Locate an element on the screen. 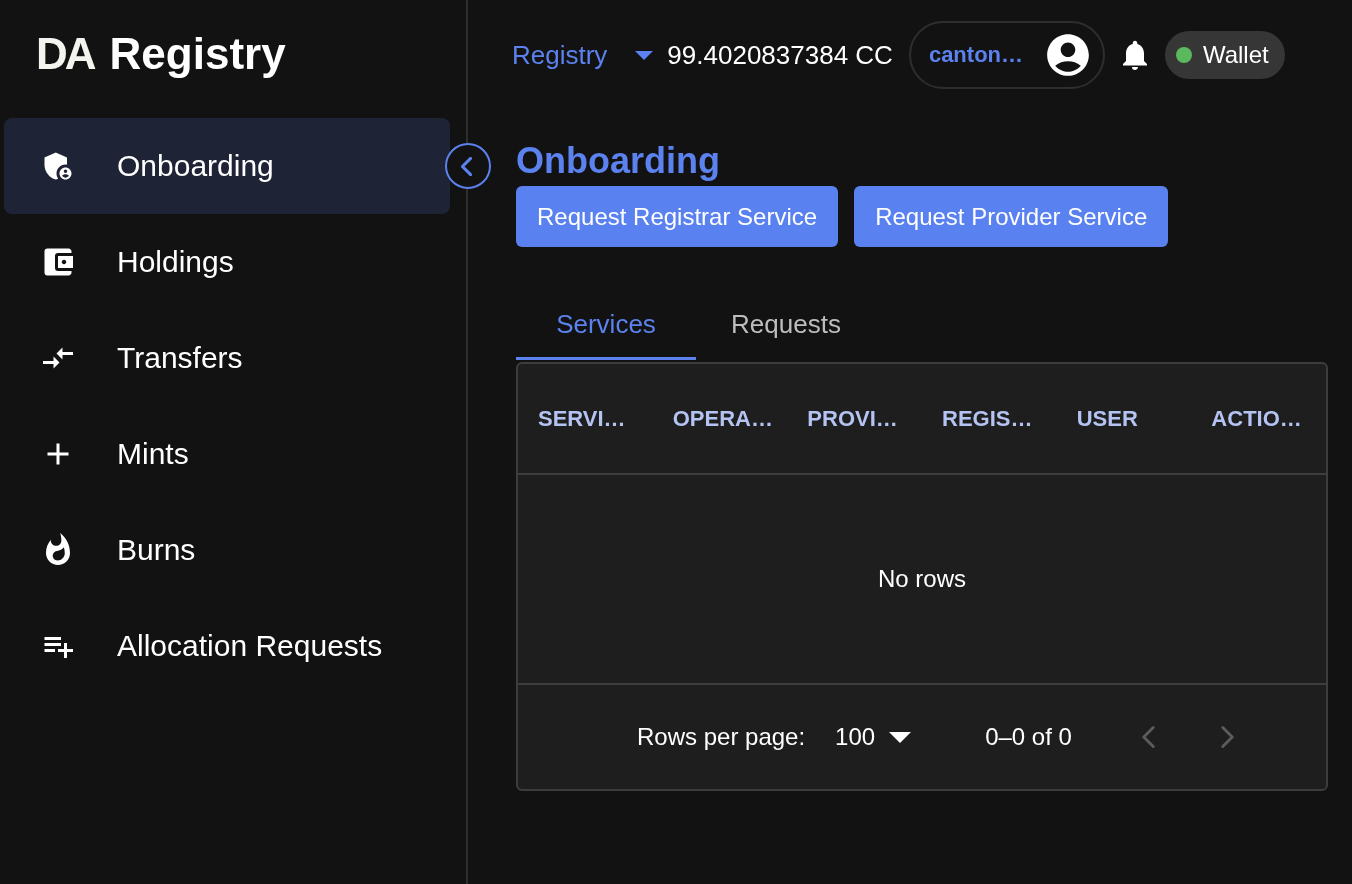  rows-per-page-label: Rows per page: is located at coordinates (721, 737).